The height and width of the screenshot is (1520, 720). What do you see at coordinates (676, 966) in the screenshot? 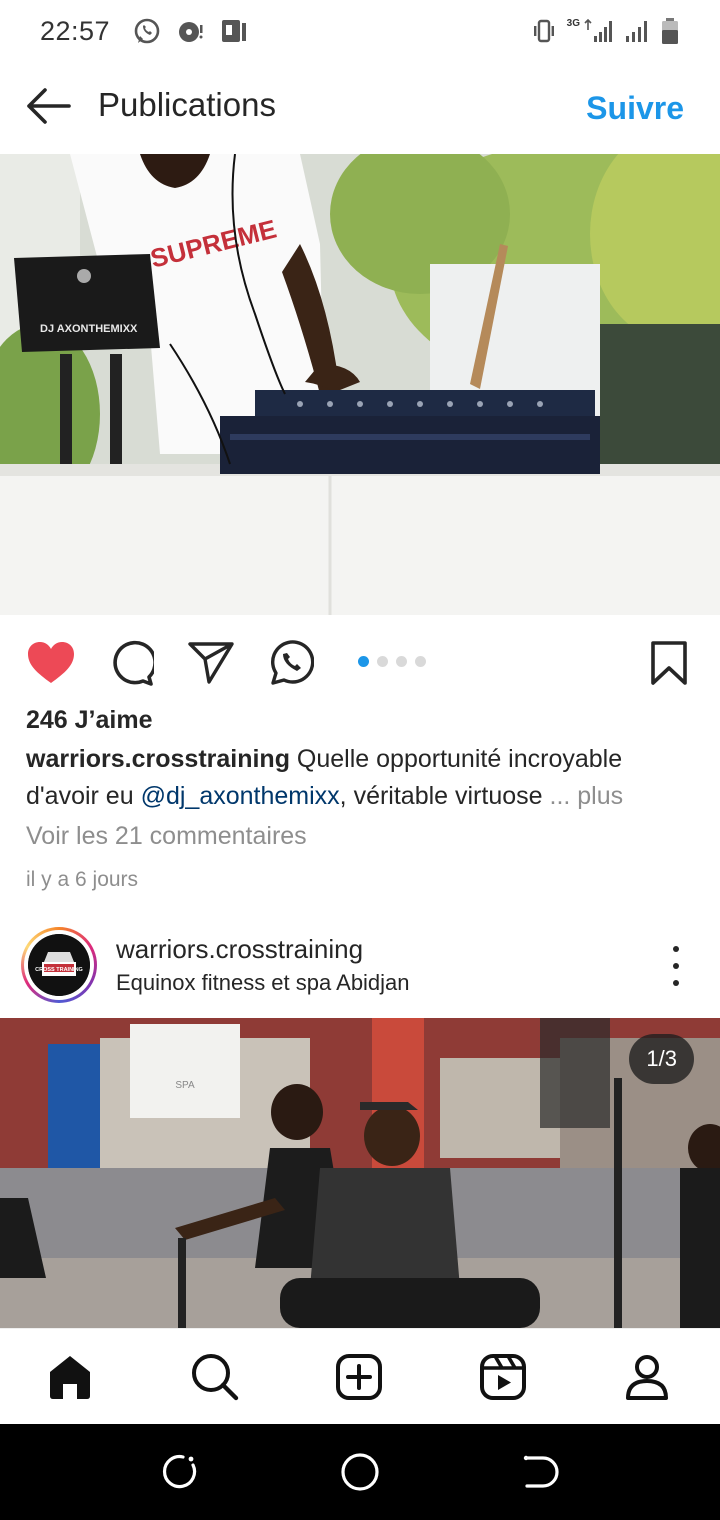
I see `more-options-button` at bounding box center [676, 966].